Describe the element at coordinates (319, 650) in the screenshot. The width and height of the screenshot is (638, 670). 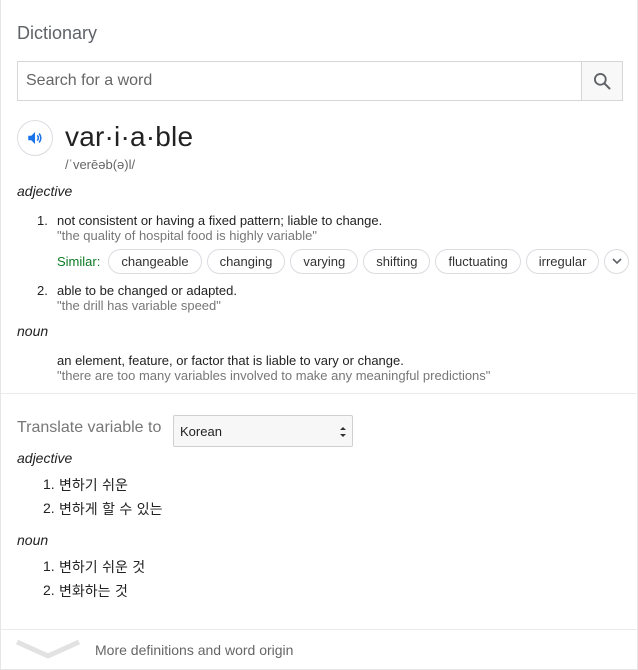
I see `more-definitions-link: More definitions and word origin` at that location.